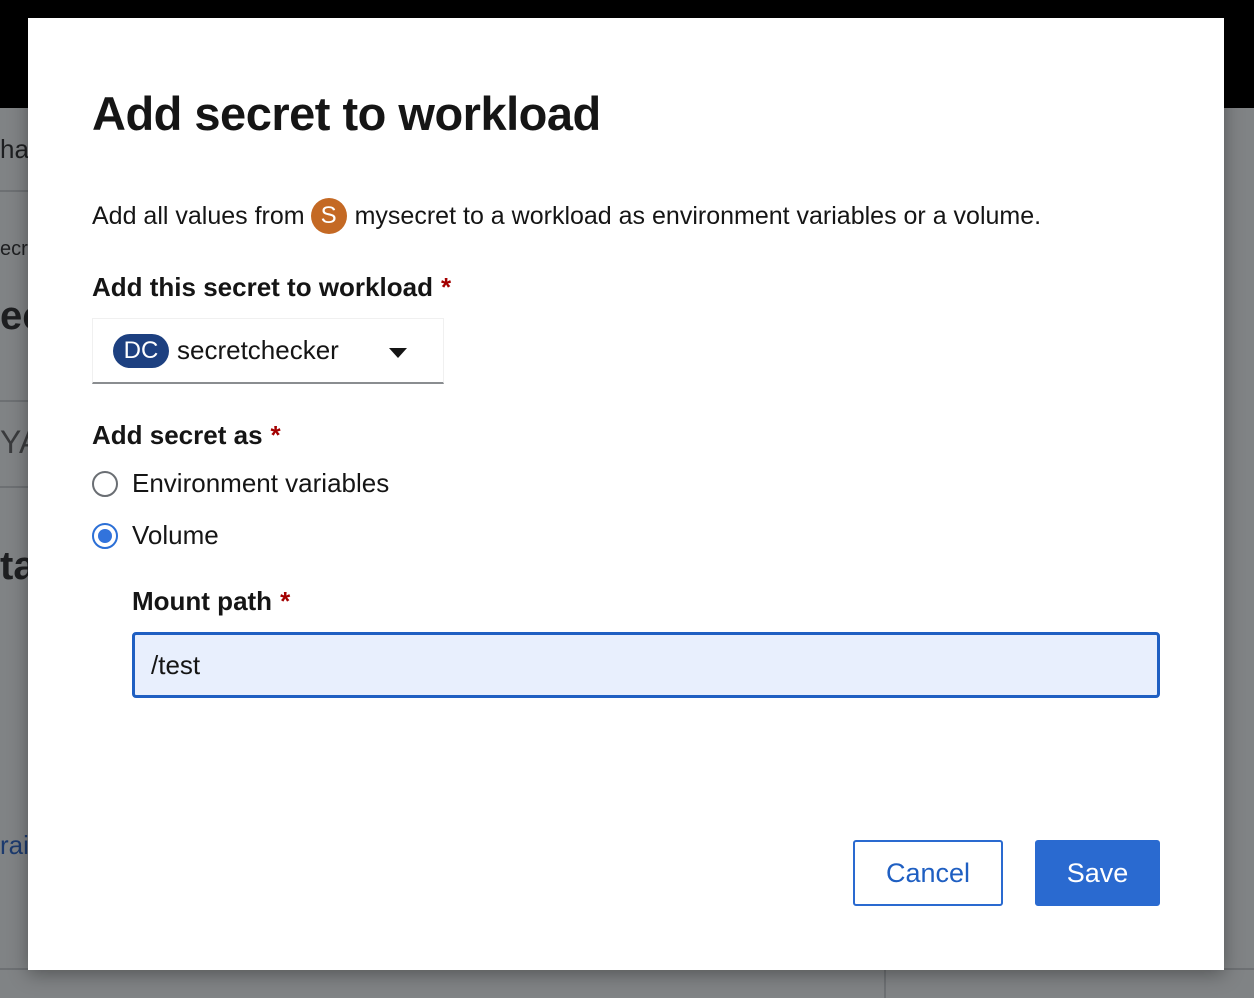 The height and width of the screenshot is (998, 1254). I want to click on add-as-field-label: Add secret as *, so click(186, 435).